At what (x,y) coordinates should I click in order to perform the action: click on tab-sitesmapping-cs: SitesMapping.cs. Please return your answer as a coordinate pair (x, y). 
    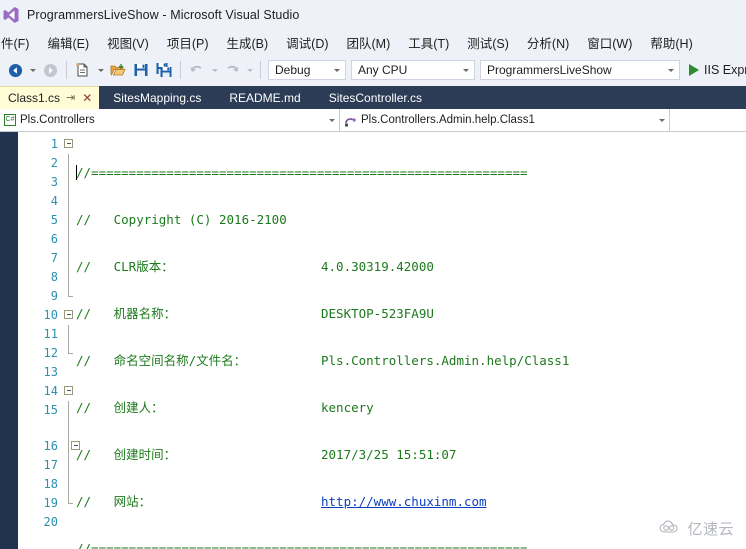
    Looking at the image, I should click on (157, 97).